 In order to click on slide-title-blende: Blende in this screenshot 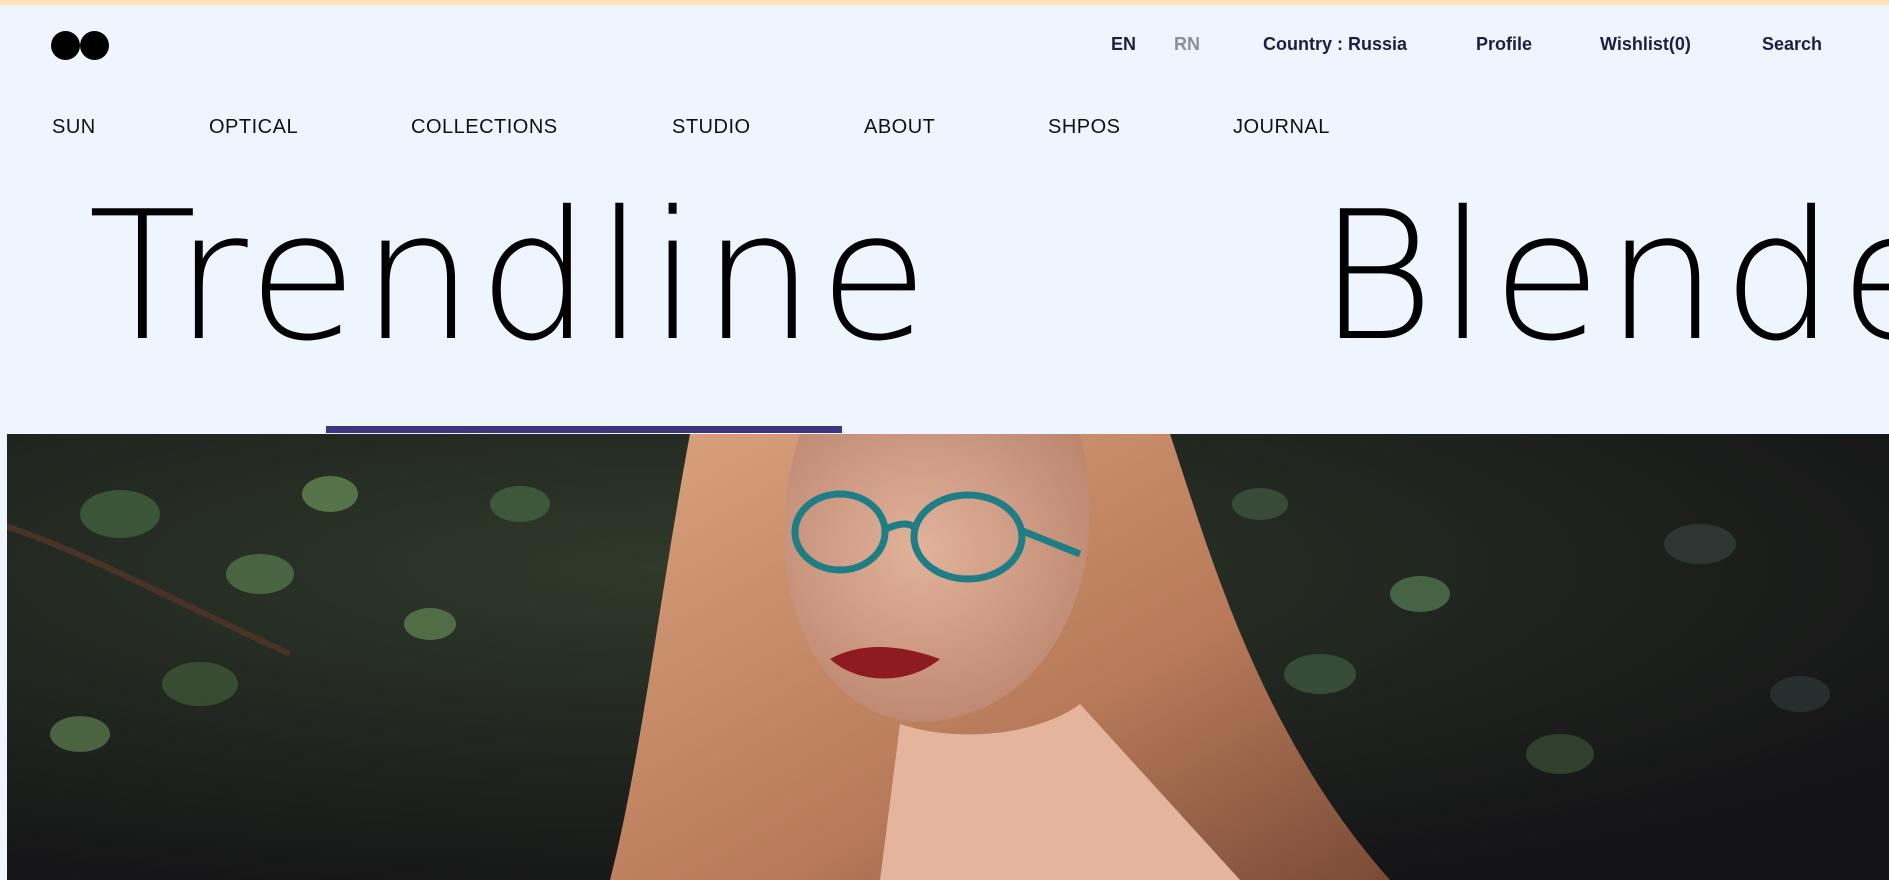, I will do `click(1603, 277)`.